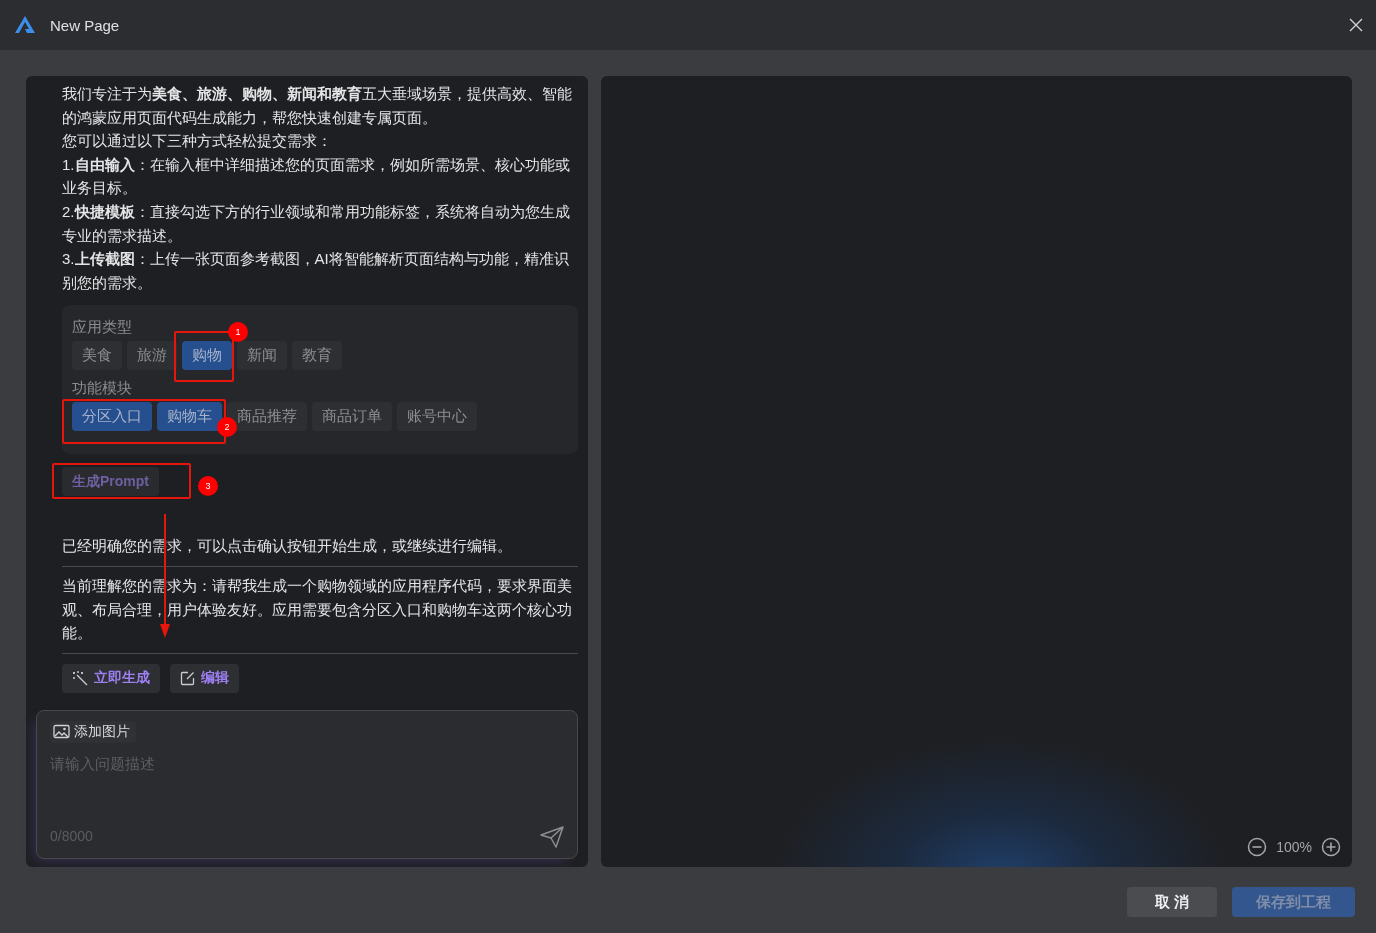  Describe the element at coordinates (110, 482) in the screenshot. I see `generate-prompt-button: 生成Prompt` at that location.